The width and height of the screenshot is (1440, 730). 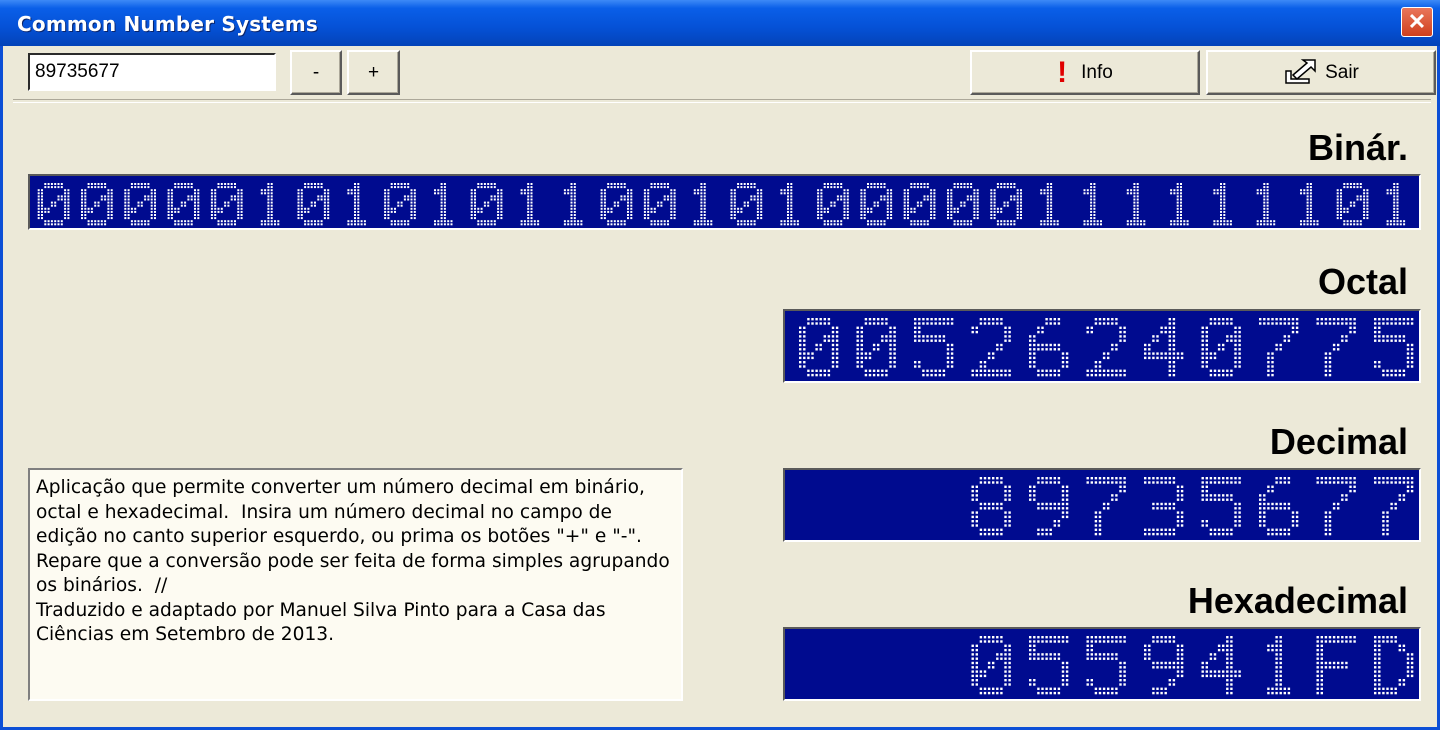 I want to click on d-dec-matrix, so click(x=1192, y=506).